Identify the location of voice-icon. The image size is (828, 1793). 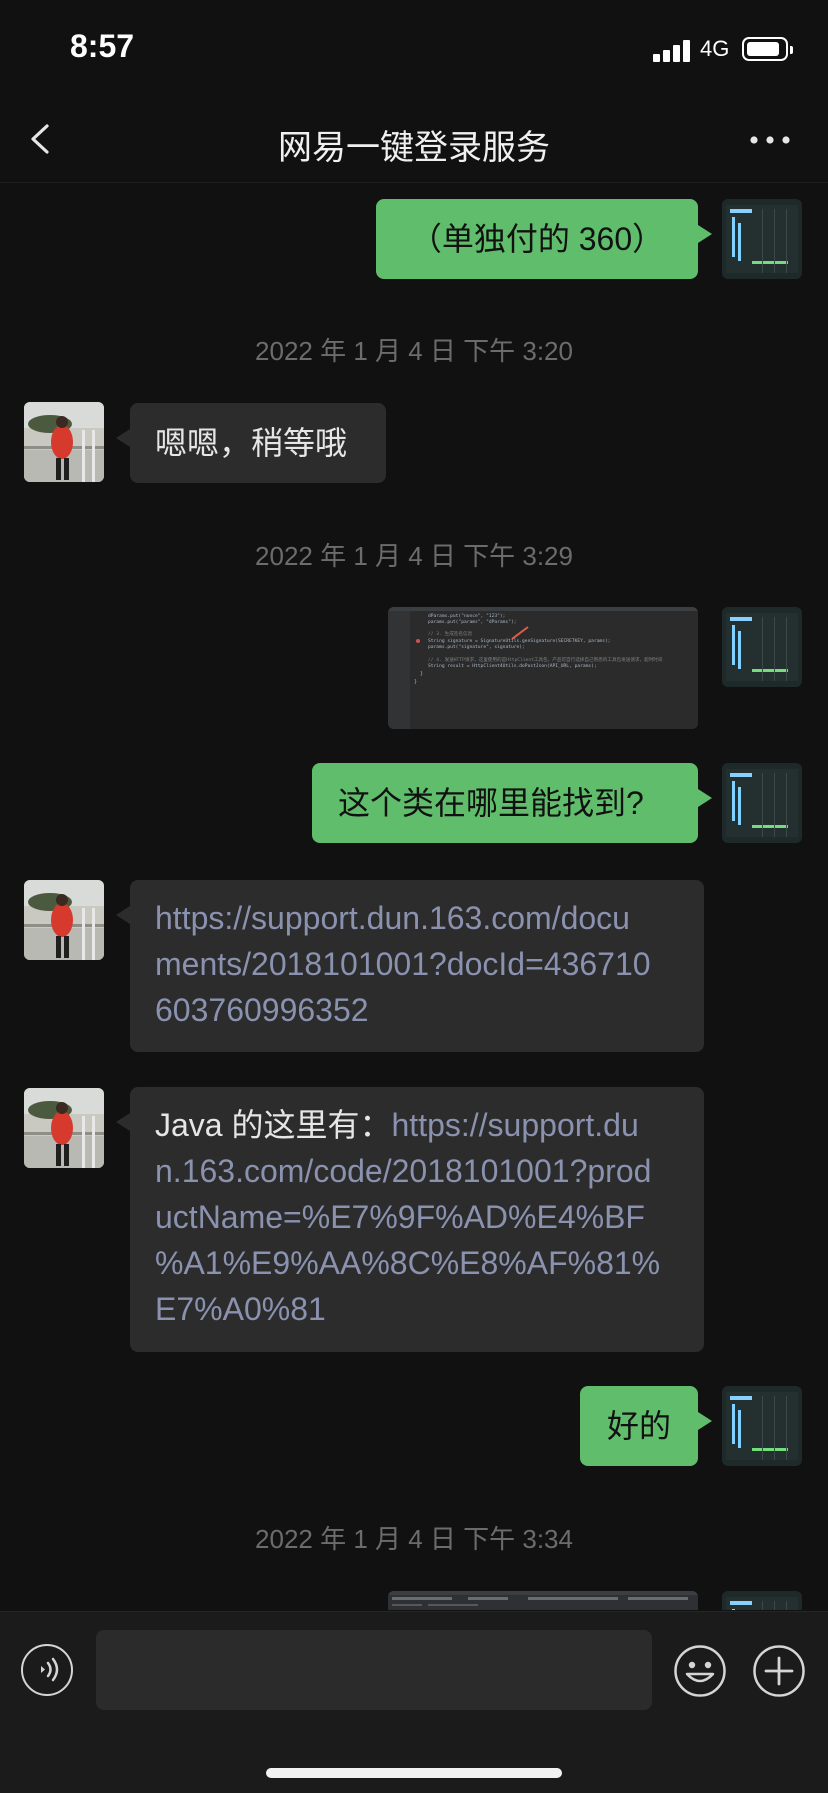
(47, 1670).